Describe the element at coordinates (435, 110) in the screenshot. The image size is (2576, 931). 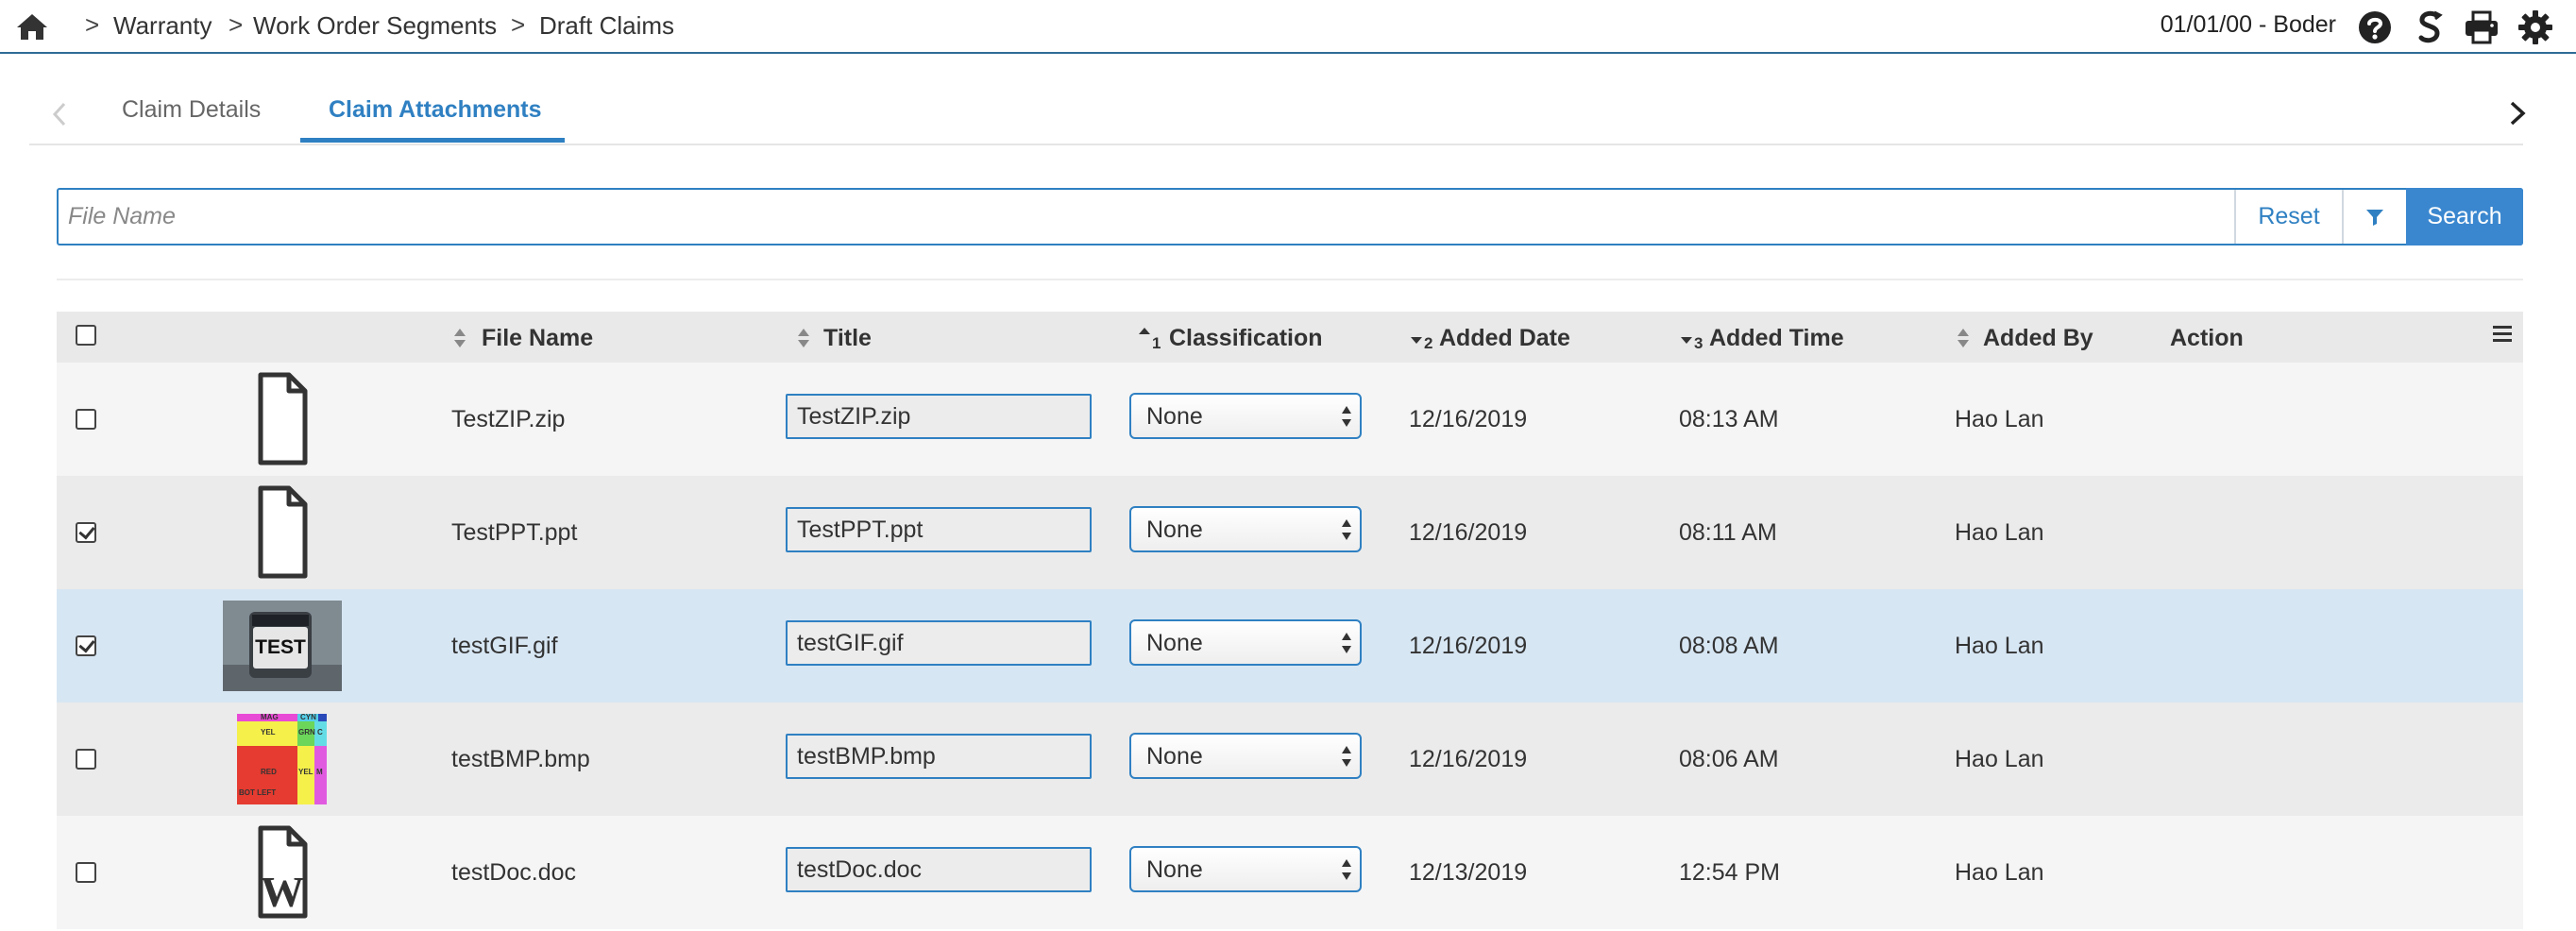
I see `tab-claim-attachments: Claim Attachments` at that location.